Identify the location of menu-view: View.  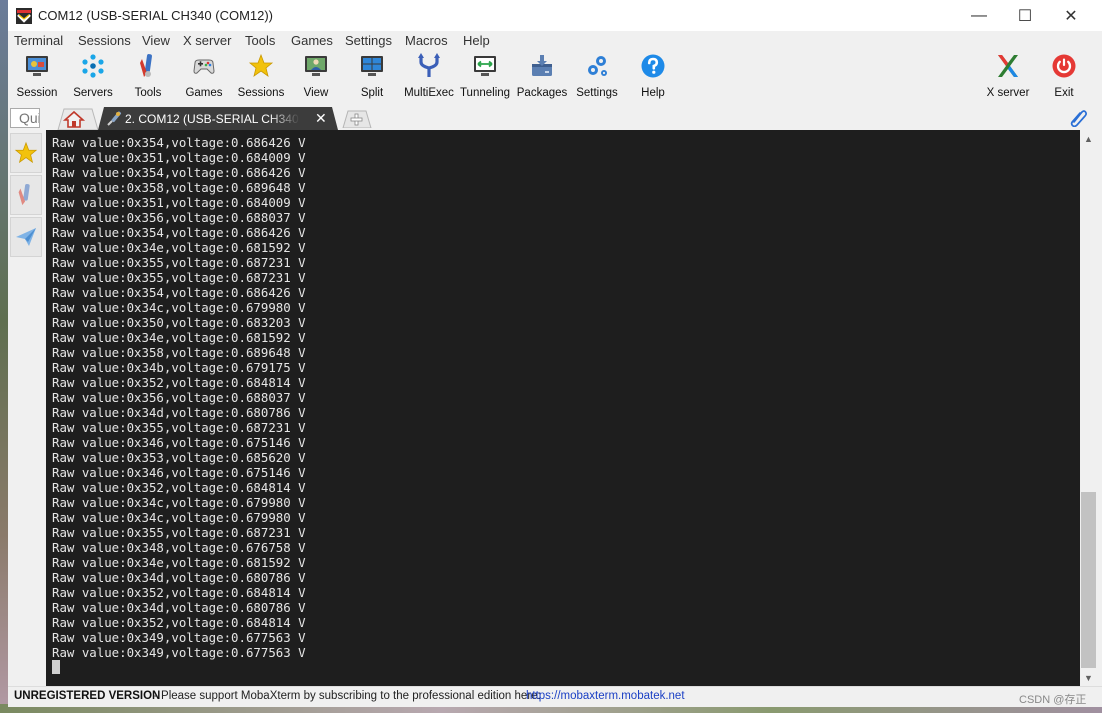
(156, 40).